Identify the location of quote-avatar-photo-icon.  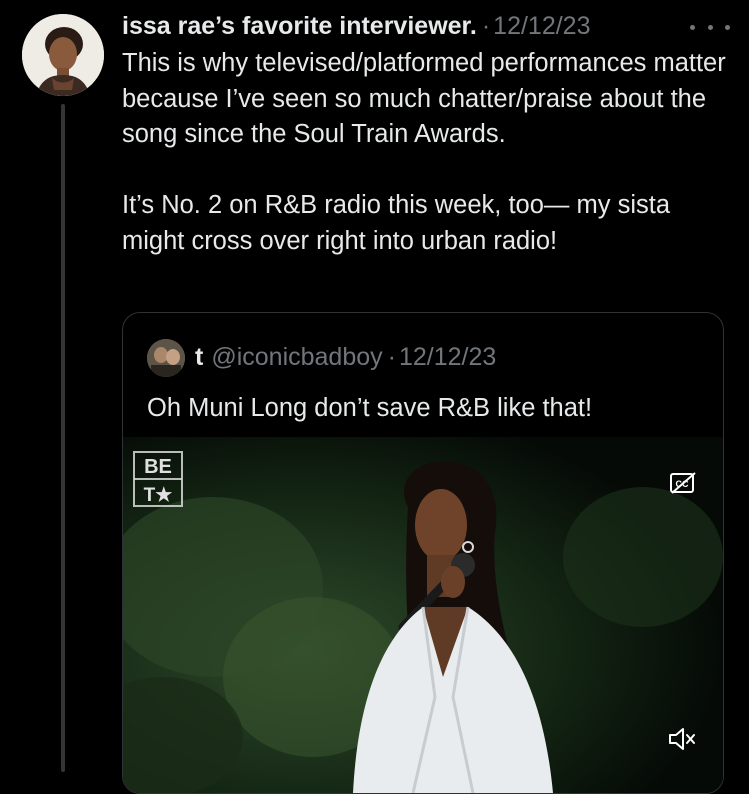
(166, 358).